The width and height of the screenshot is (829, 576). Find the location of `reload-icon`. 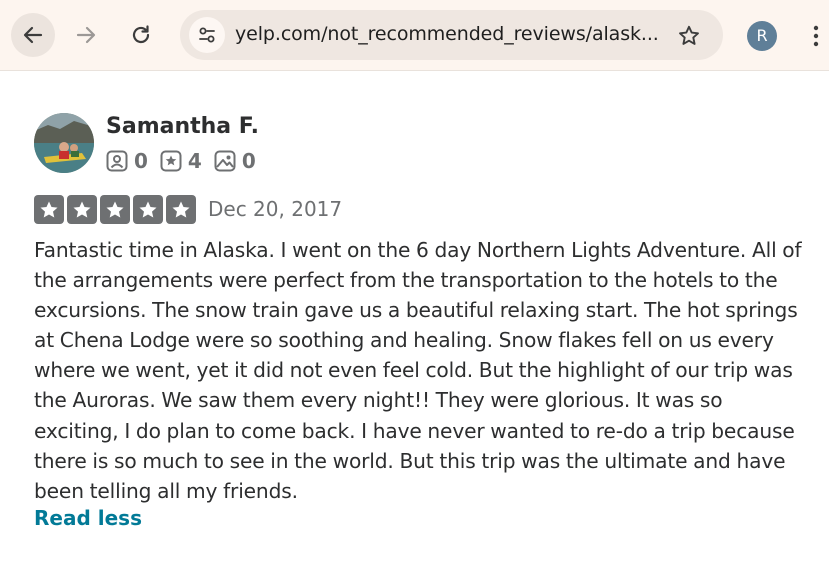

reload-icon is located at coordinates (141, 34).